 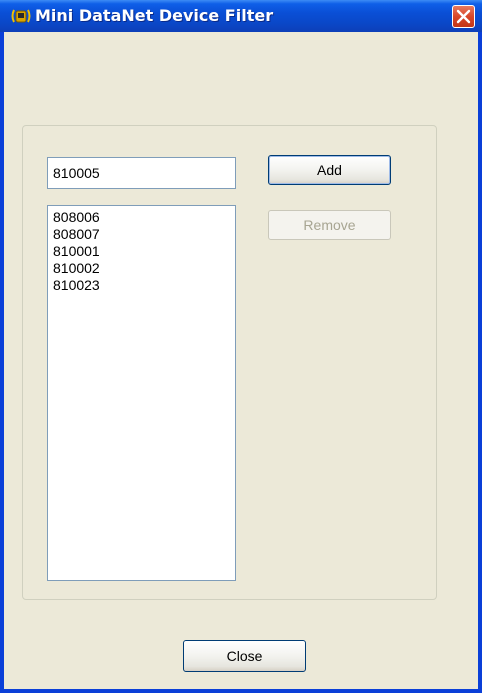 I want to click on antenna-icon, so click(x=21, y=16).